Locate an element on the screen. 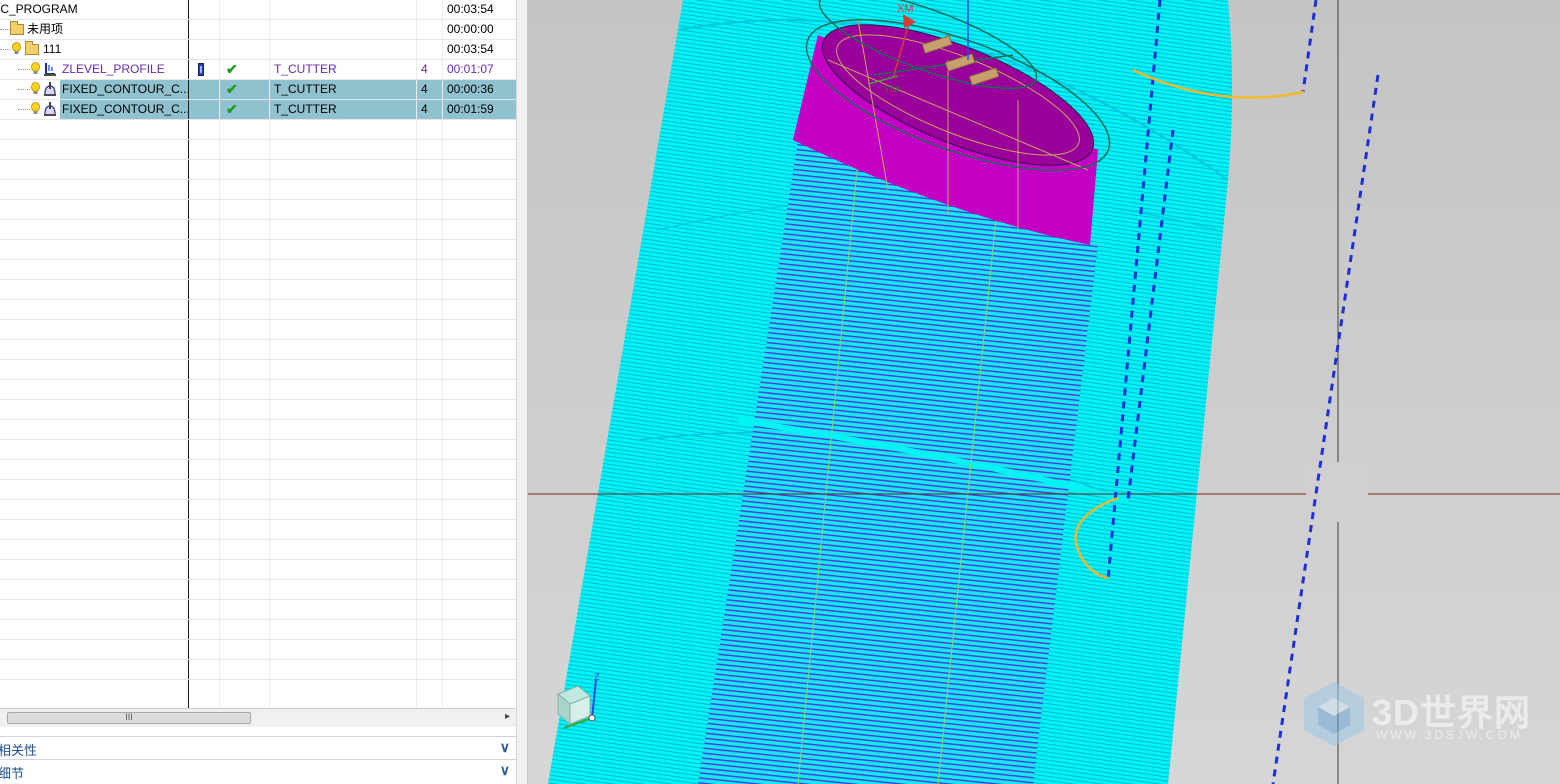 The height and width of the screenshot is (784, 1560). watermark: 3D世界网 WWW.3DSJW.COM is located at coordinates (1418, 715).